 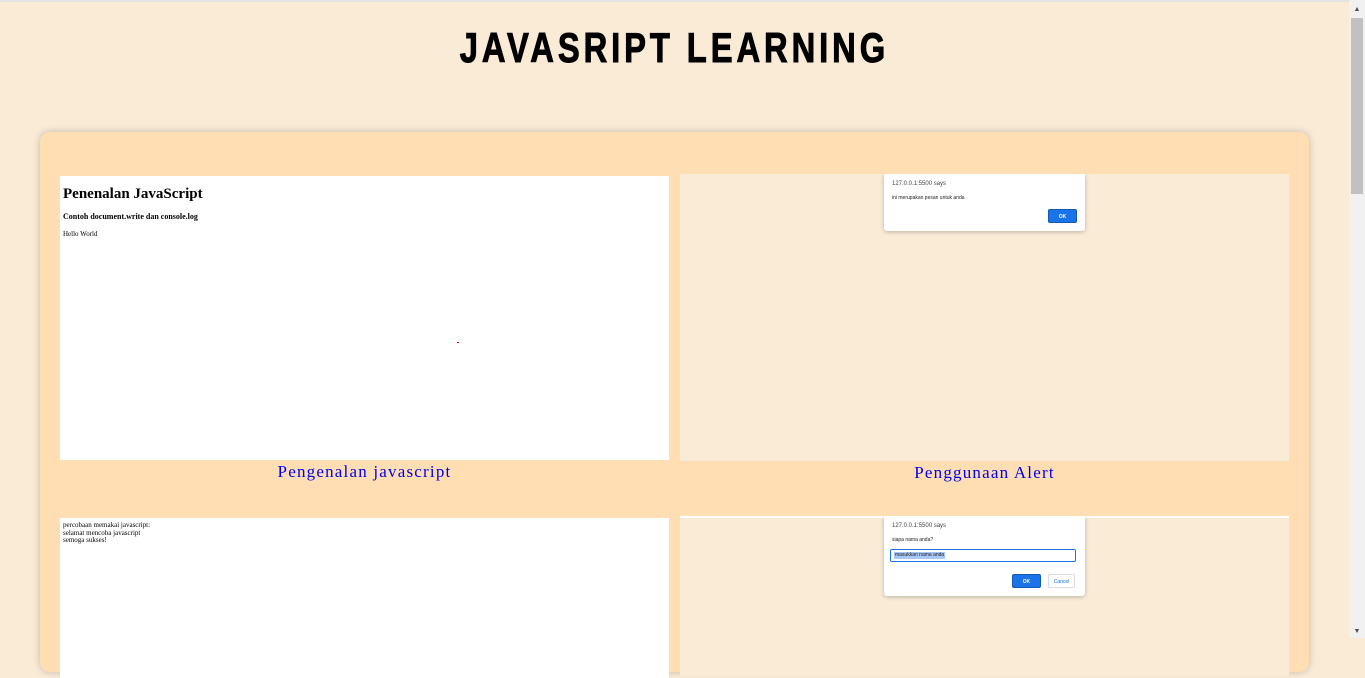 I want to click on preview-subheading: Contoh document.write dan console.log, so click(x=130, y=216).